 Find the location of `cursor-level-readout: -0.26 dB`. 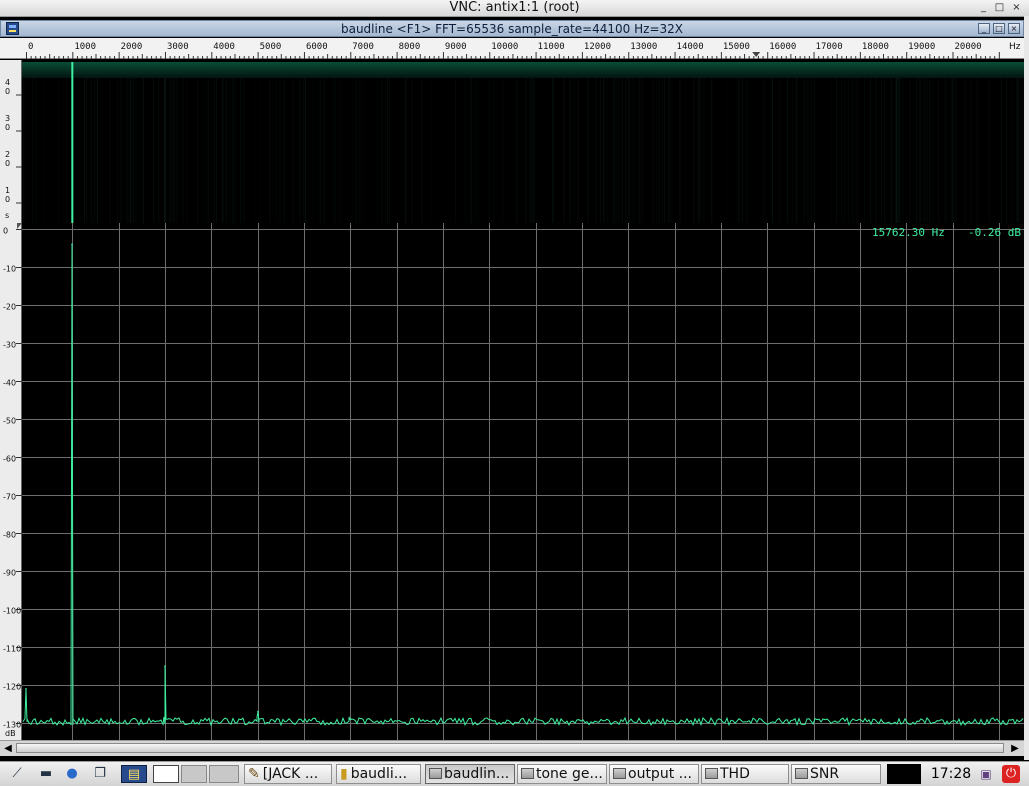

cursor-level-readout: -0.26 dB is located at coordinates (994, 232).